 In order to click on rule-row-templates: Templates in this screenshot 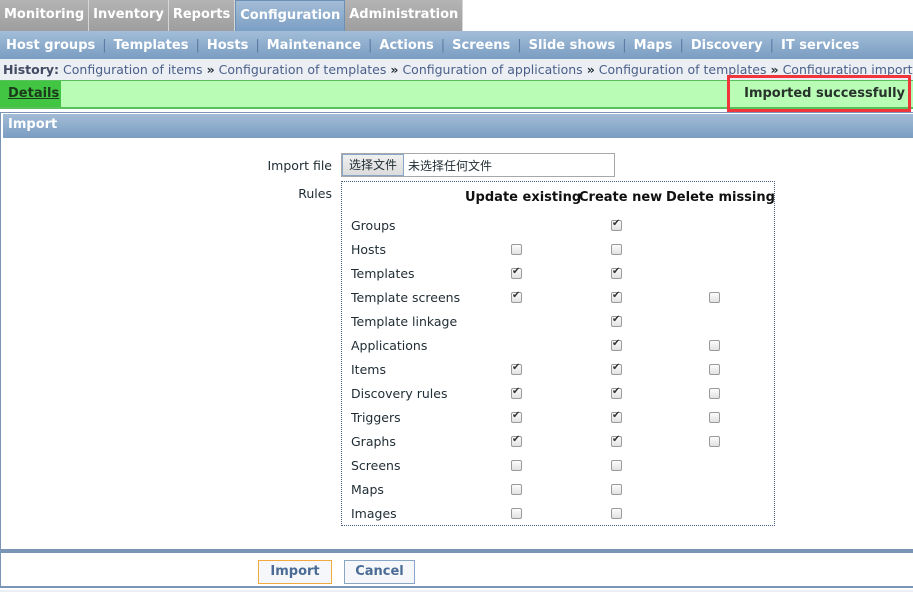, I will do `click(558, 274)`.